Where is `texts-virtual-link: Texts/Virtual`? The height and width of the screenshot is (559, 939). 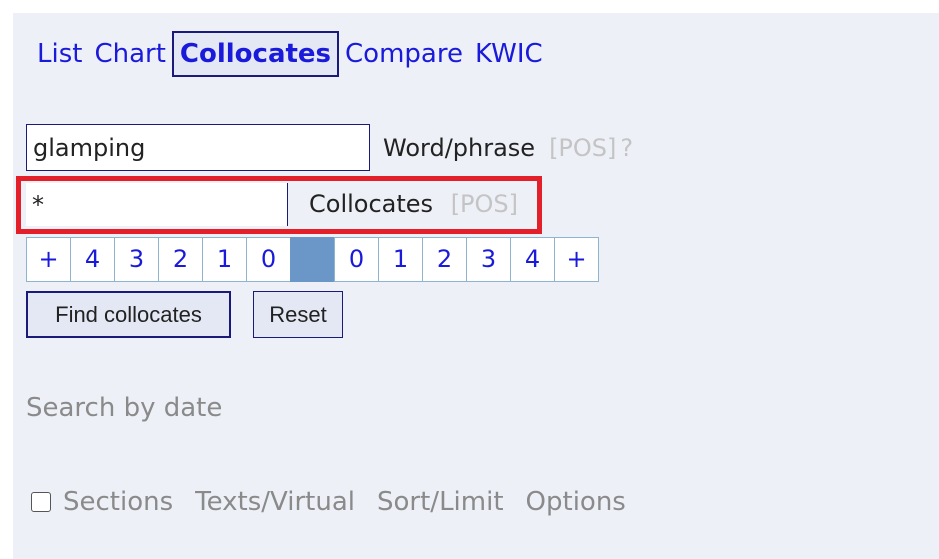
texts-virtual-link: Texts/Virtual is located at coordinates (275, 502).